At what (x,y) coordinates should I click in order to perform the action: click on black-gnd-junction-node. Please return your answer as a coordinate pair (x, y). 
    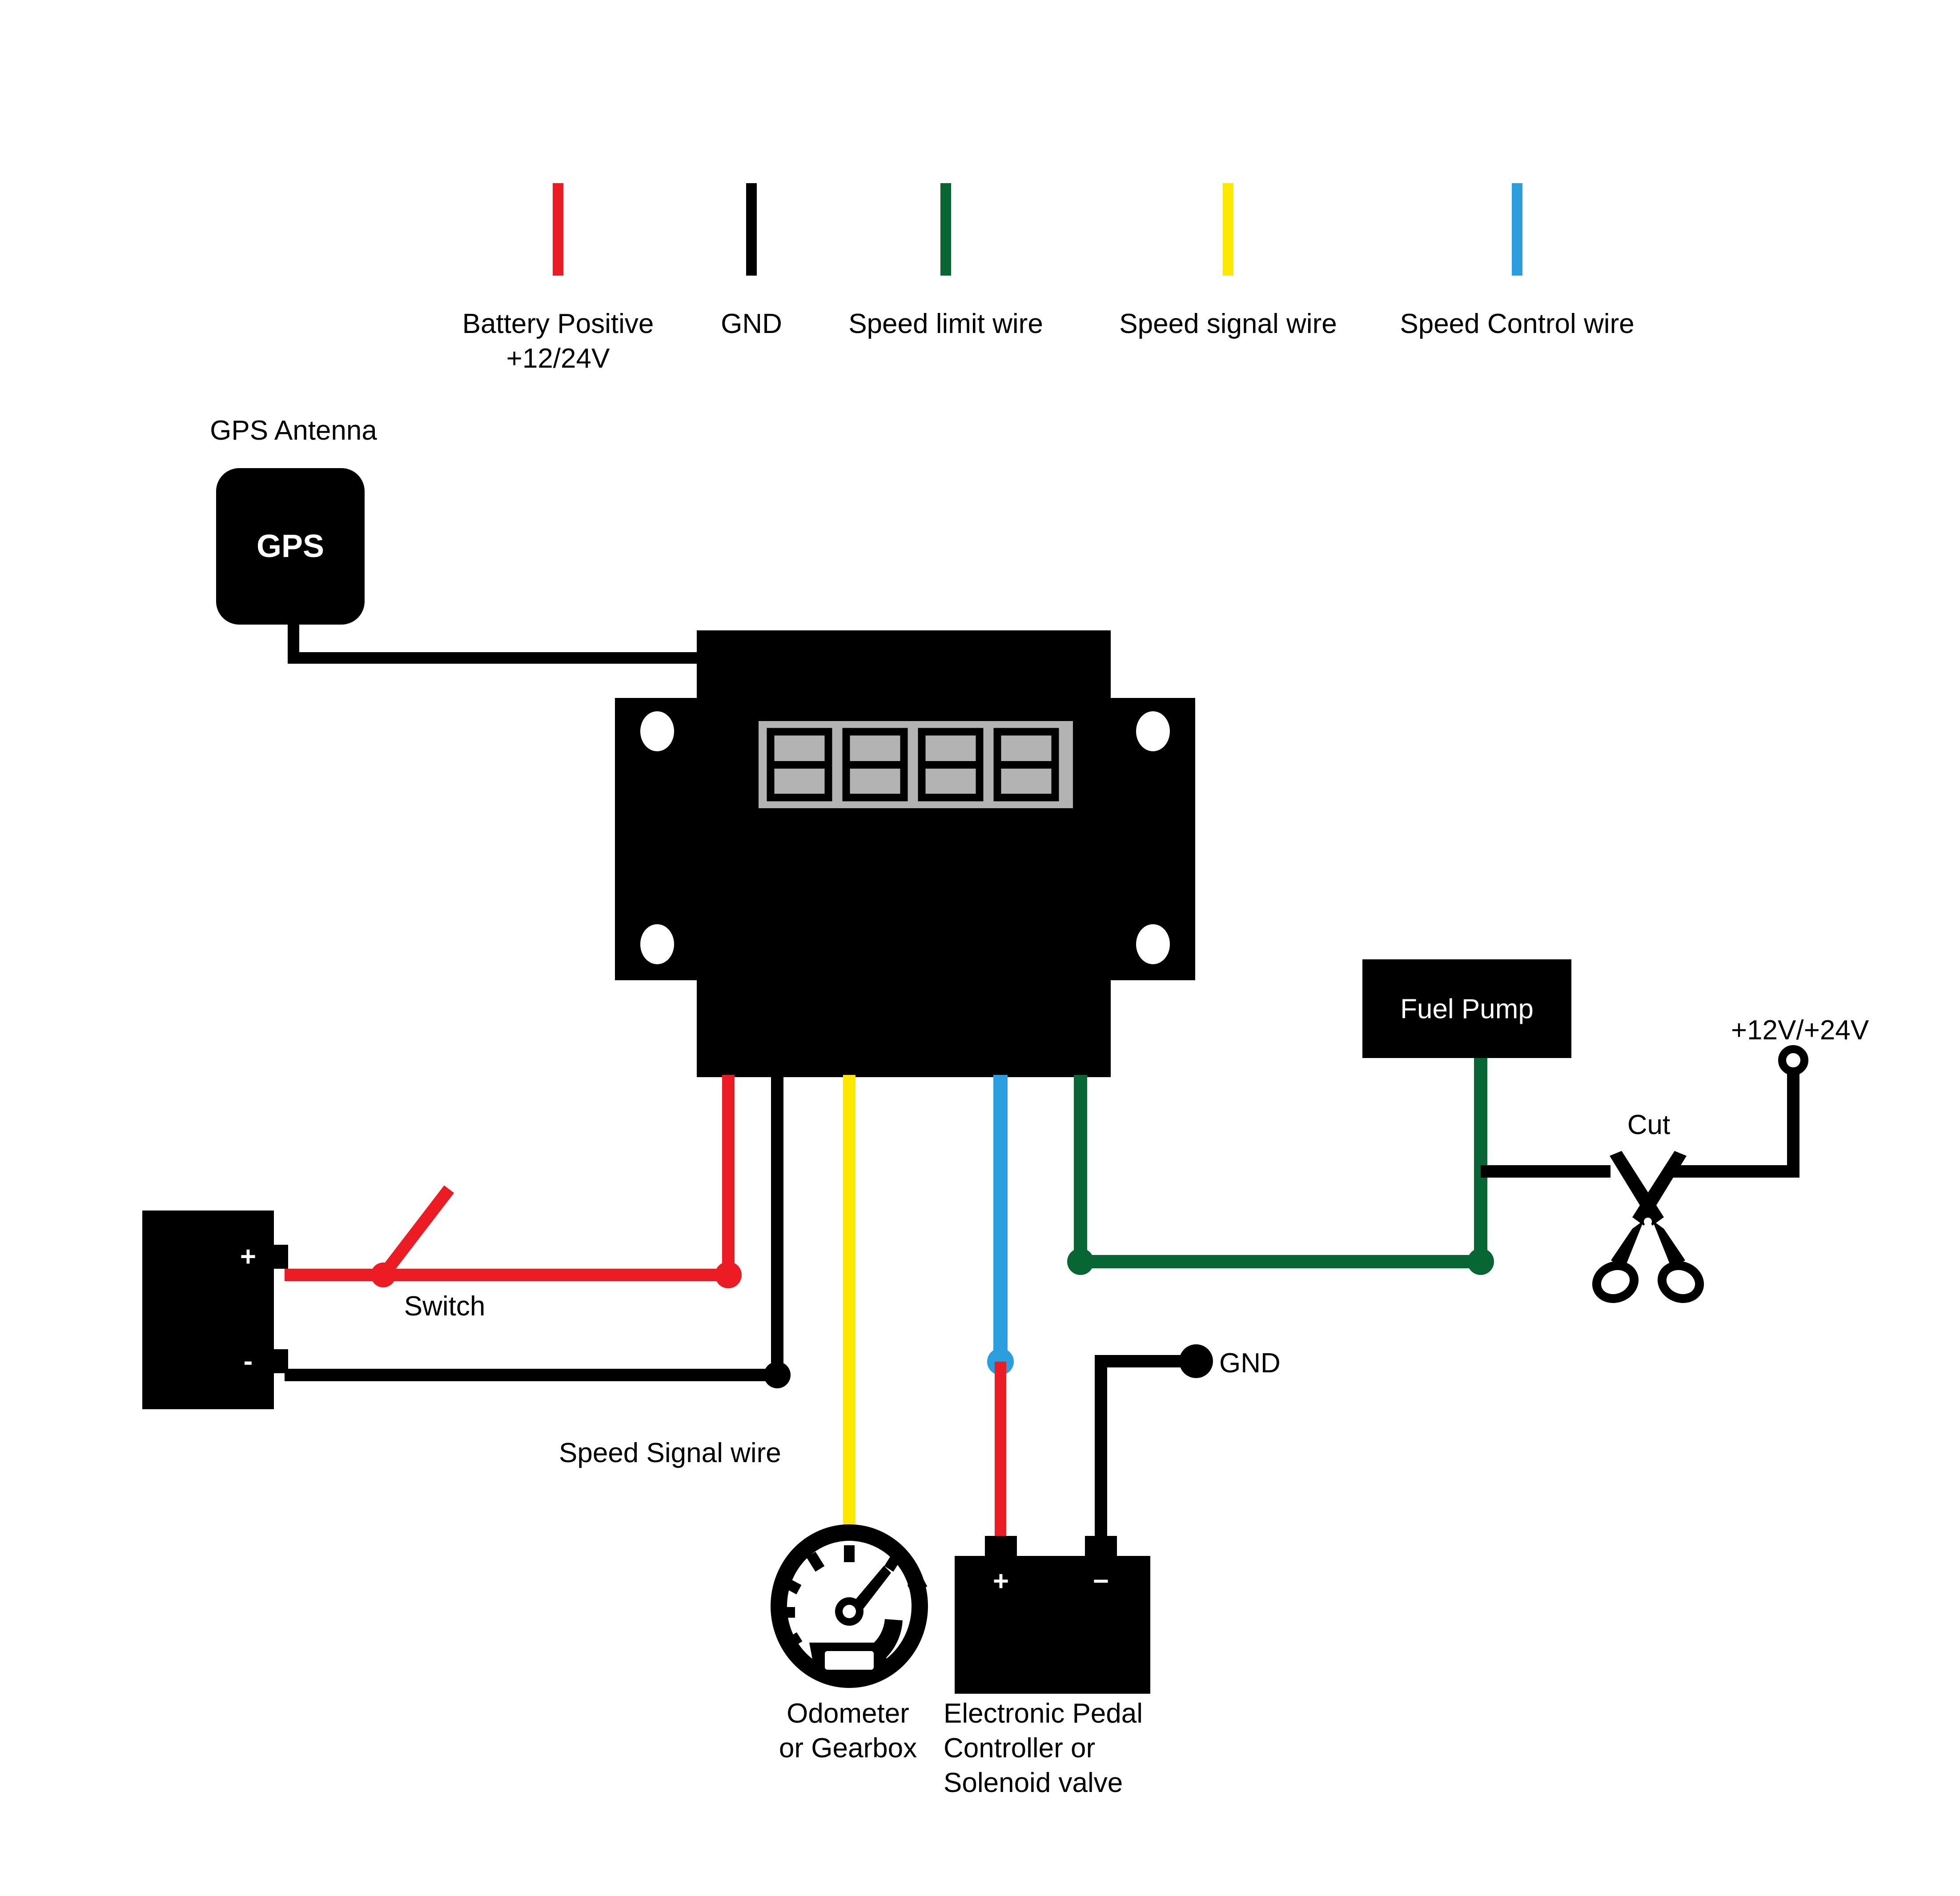
    Looking at the image, I should click on (777, 1375).